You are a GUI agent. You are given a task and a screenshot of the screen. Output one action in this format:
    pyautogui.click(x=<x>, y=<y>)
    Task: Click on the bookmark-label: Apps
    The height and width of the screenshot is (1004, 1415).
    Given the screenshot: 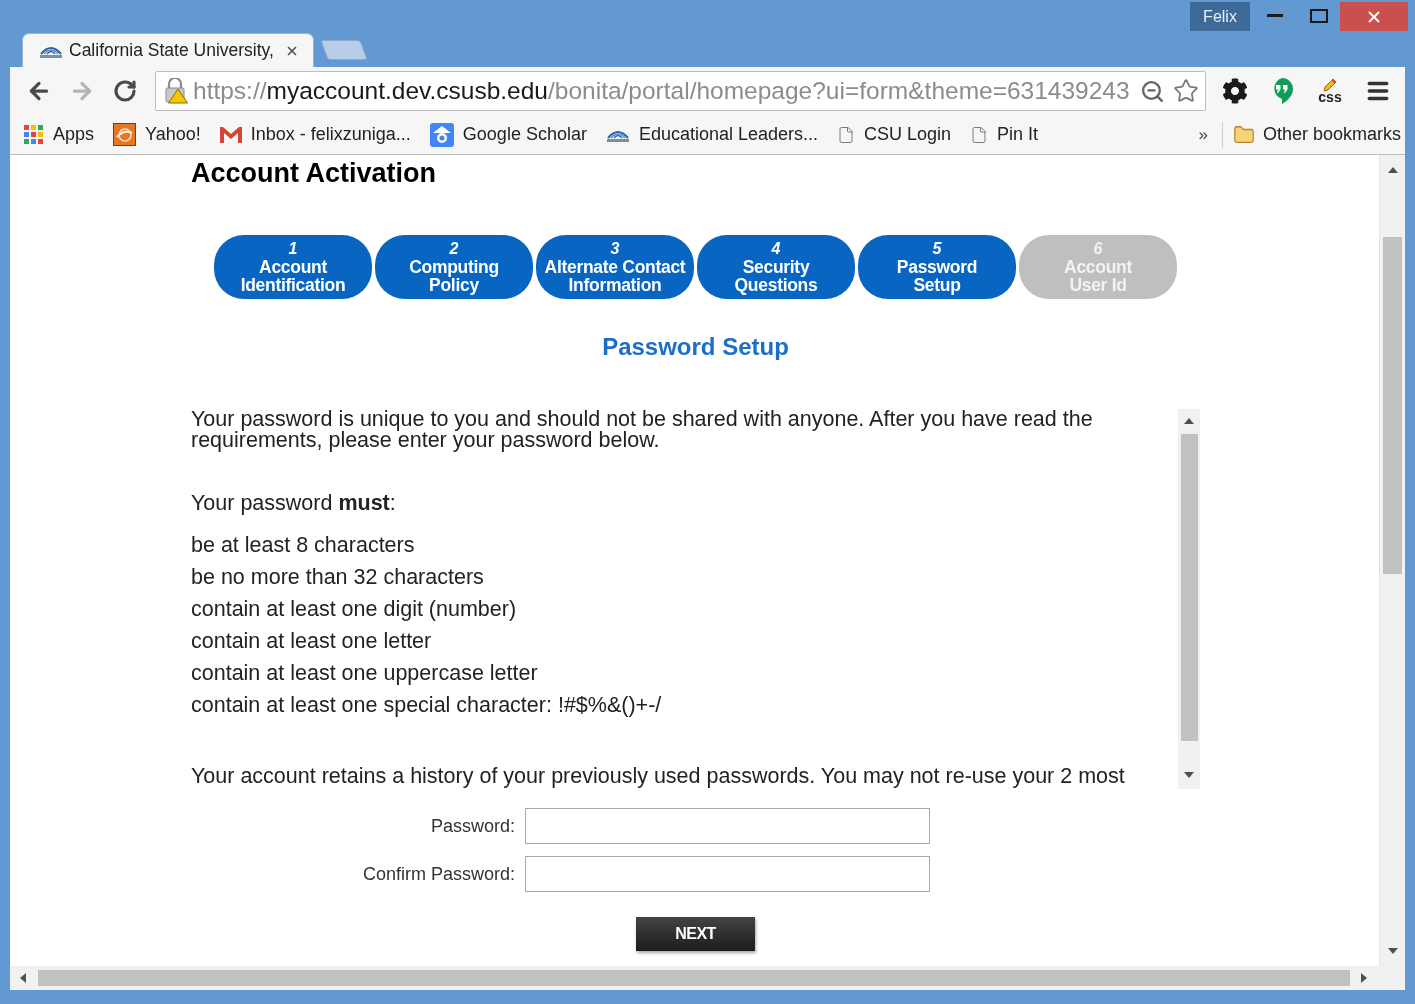 What is the action you would take?
    pyautogui.click(x=74, y=134)
    